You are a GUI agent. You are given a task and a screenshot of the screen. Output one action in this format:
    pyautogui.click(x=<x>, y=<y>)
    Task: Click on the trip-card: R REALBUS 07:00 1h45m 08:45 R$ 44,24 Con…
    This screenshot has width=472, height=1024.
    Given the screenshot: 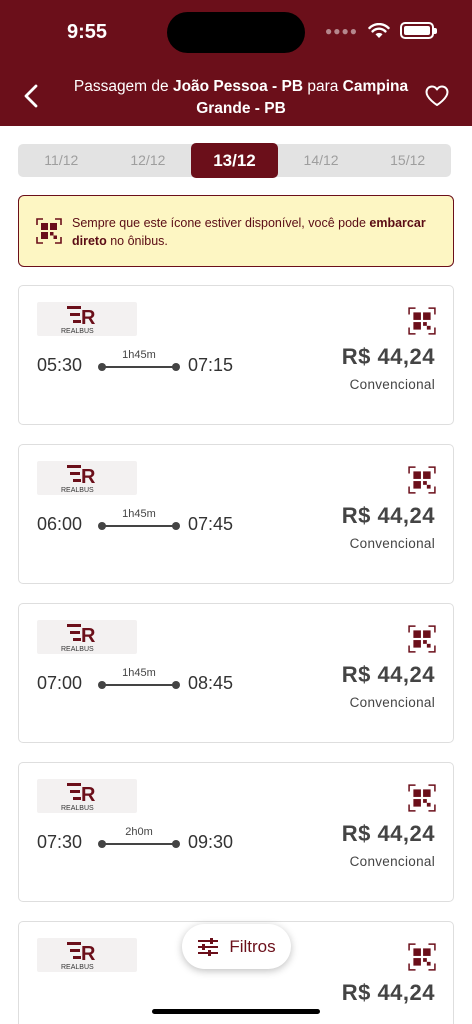 What is the action you would take?
    pyautogui.click(x=236, y=673)
    